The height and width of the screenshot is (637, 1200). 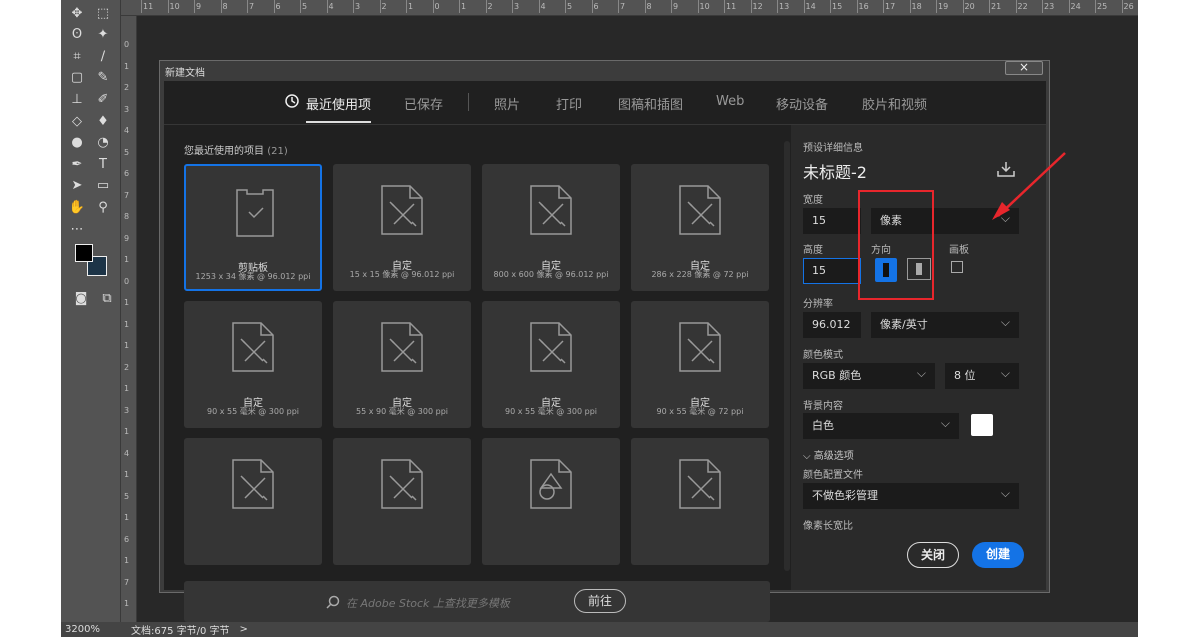 I want to click on card-desc: 800 x 600 像素 @ 96.012 ppi, so click(x=551, y=274).